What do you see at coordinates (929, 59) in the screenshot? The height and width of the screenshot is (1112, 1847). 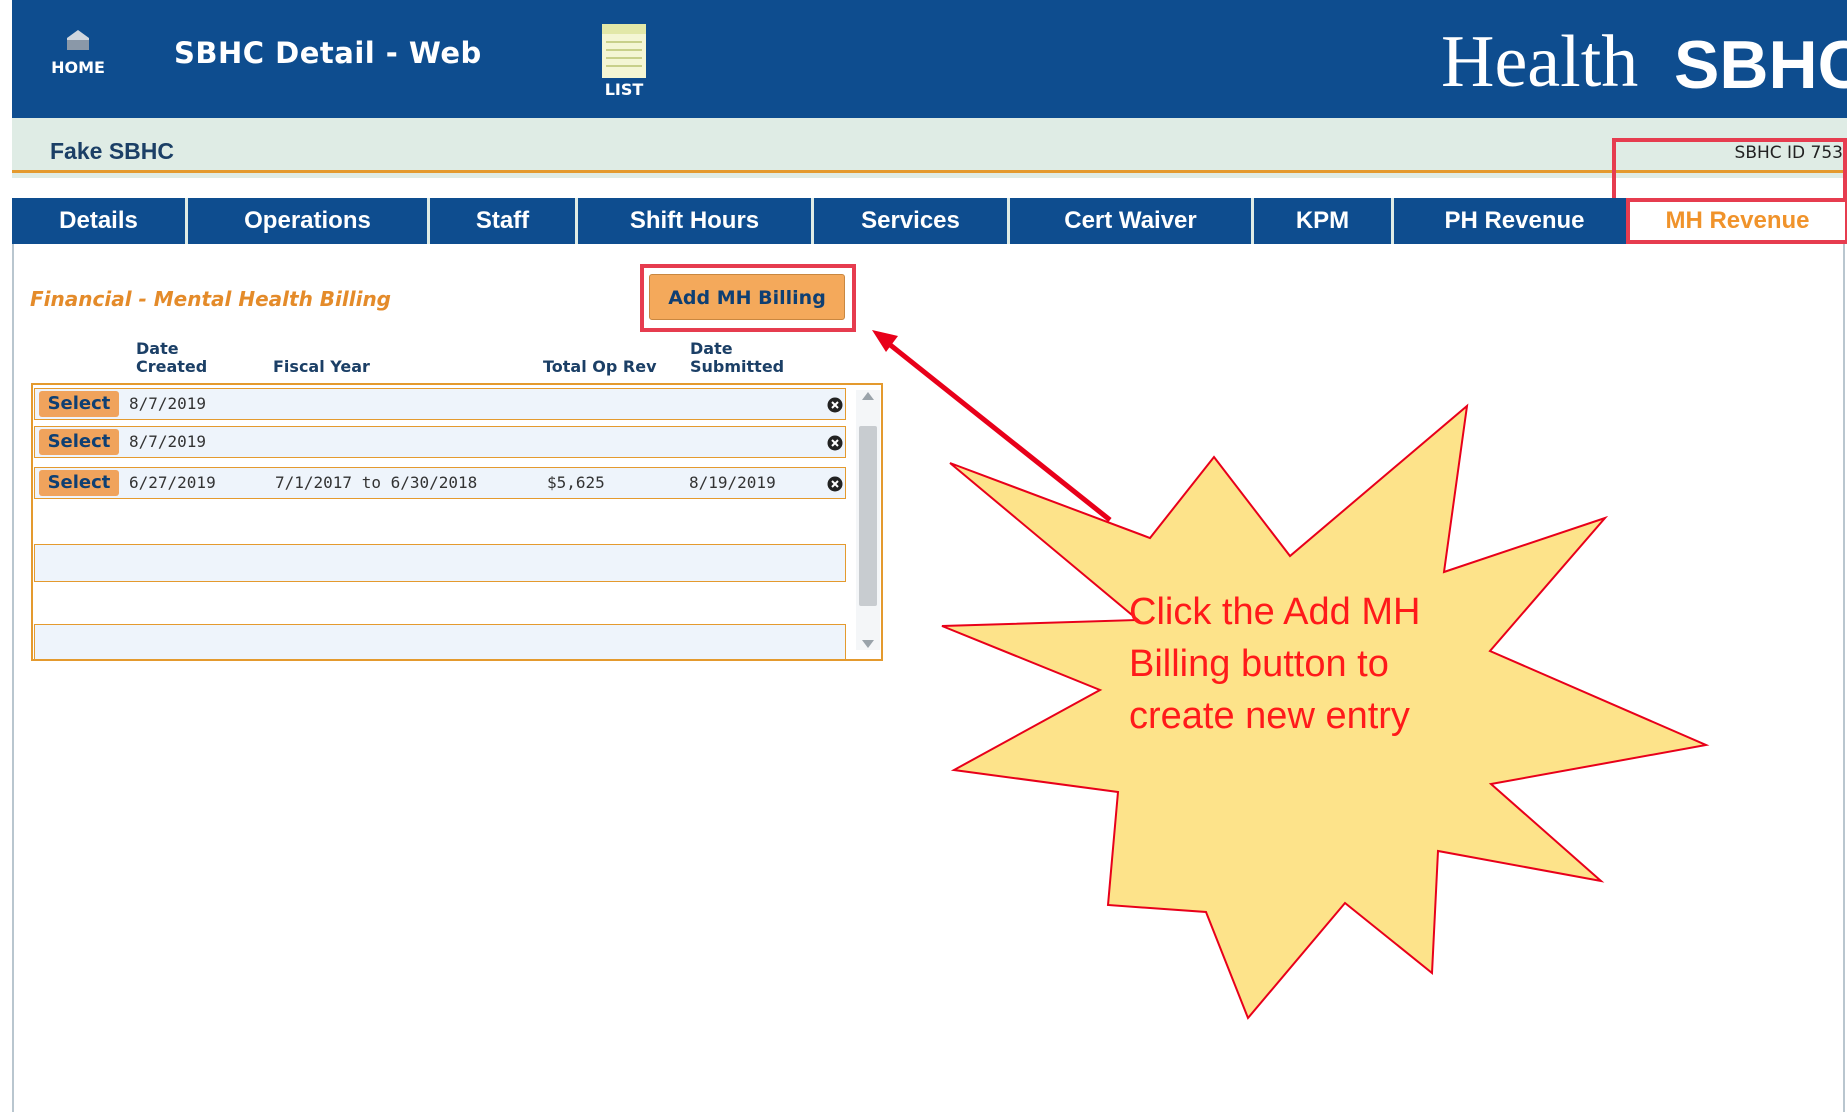 I see `app-header: HOME SBHC Detail - Web LIST Health SBHC` at bounding box center [929, 59].